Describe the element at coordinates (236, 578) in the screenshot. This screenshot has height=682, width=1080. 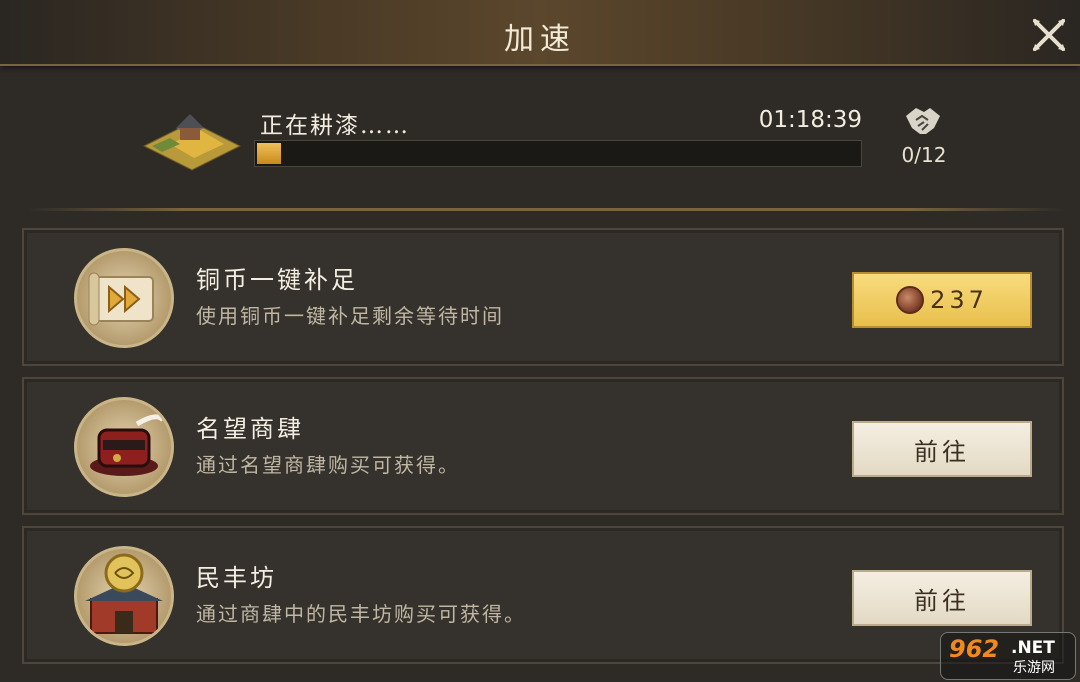
I see `row-title: 民丰坊` at that location.